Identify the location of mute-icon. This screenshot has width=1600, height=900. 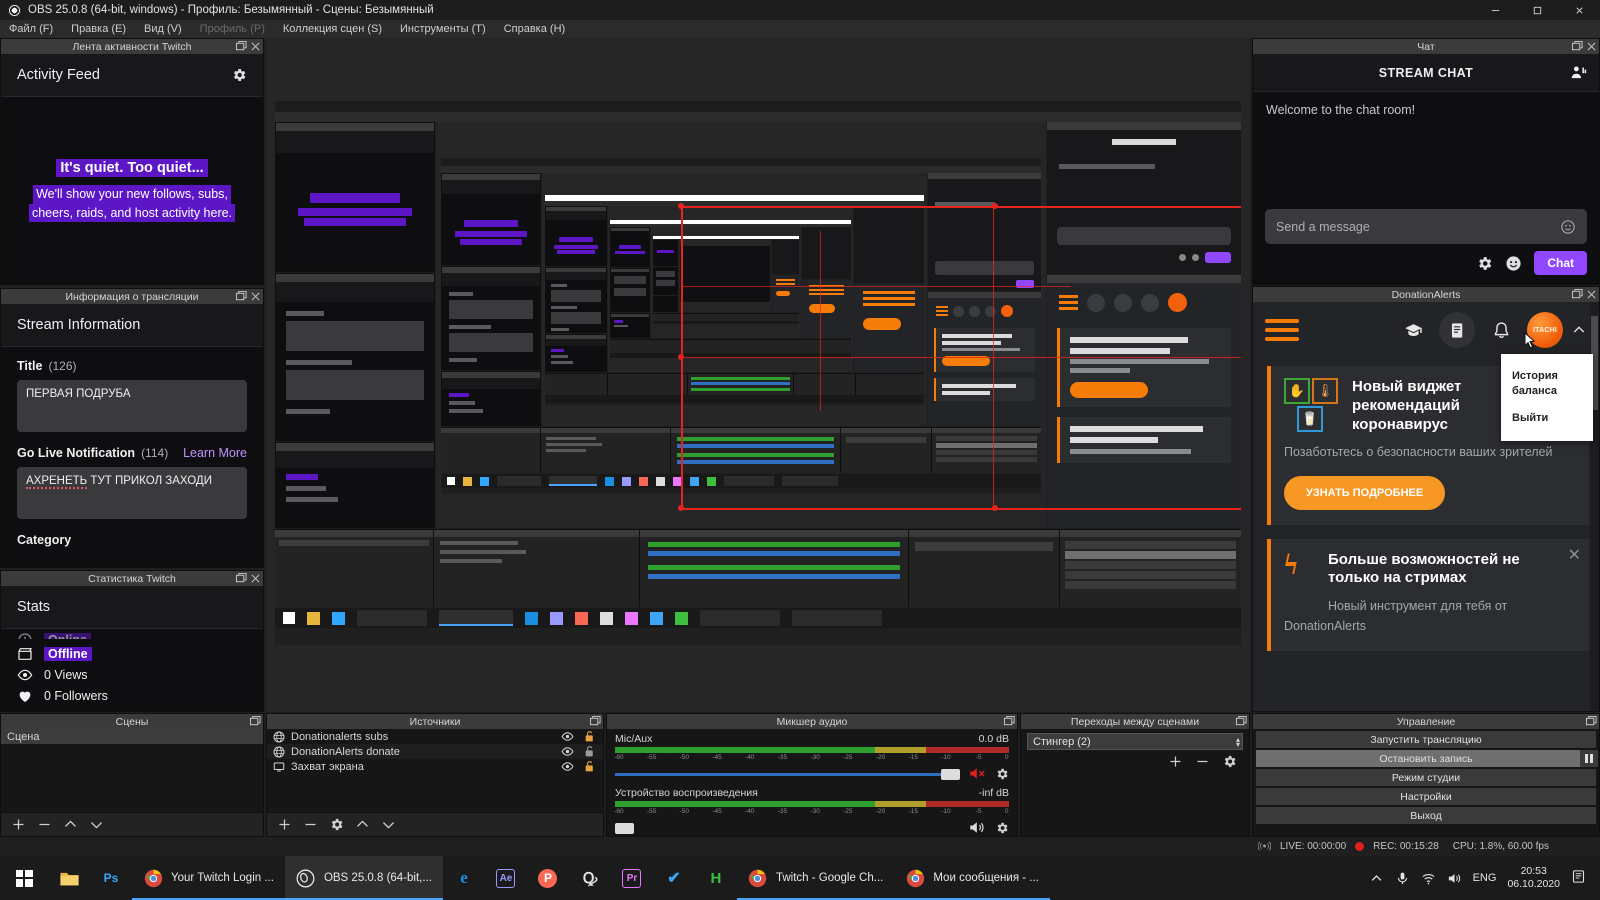
(977, 773).